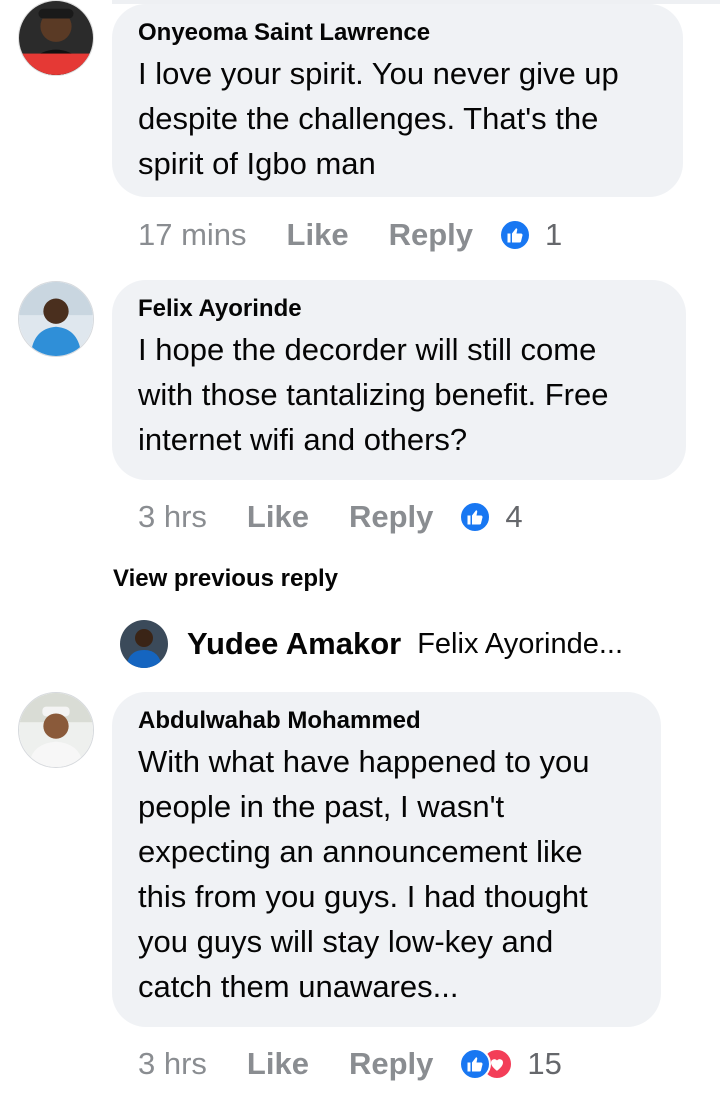 This screenshot has height=1101, width=720. Describe the element at coordinates (192, 235) in the screenshot. I see `comment-time: 17 mins` at that location.